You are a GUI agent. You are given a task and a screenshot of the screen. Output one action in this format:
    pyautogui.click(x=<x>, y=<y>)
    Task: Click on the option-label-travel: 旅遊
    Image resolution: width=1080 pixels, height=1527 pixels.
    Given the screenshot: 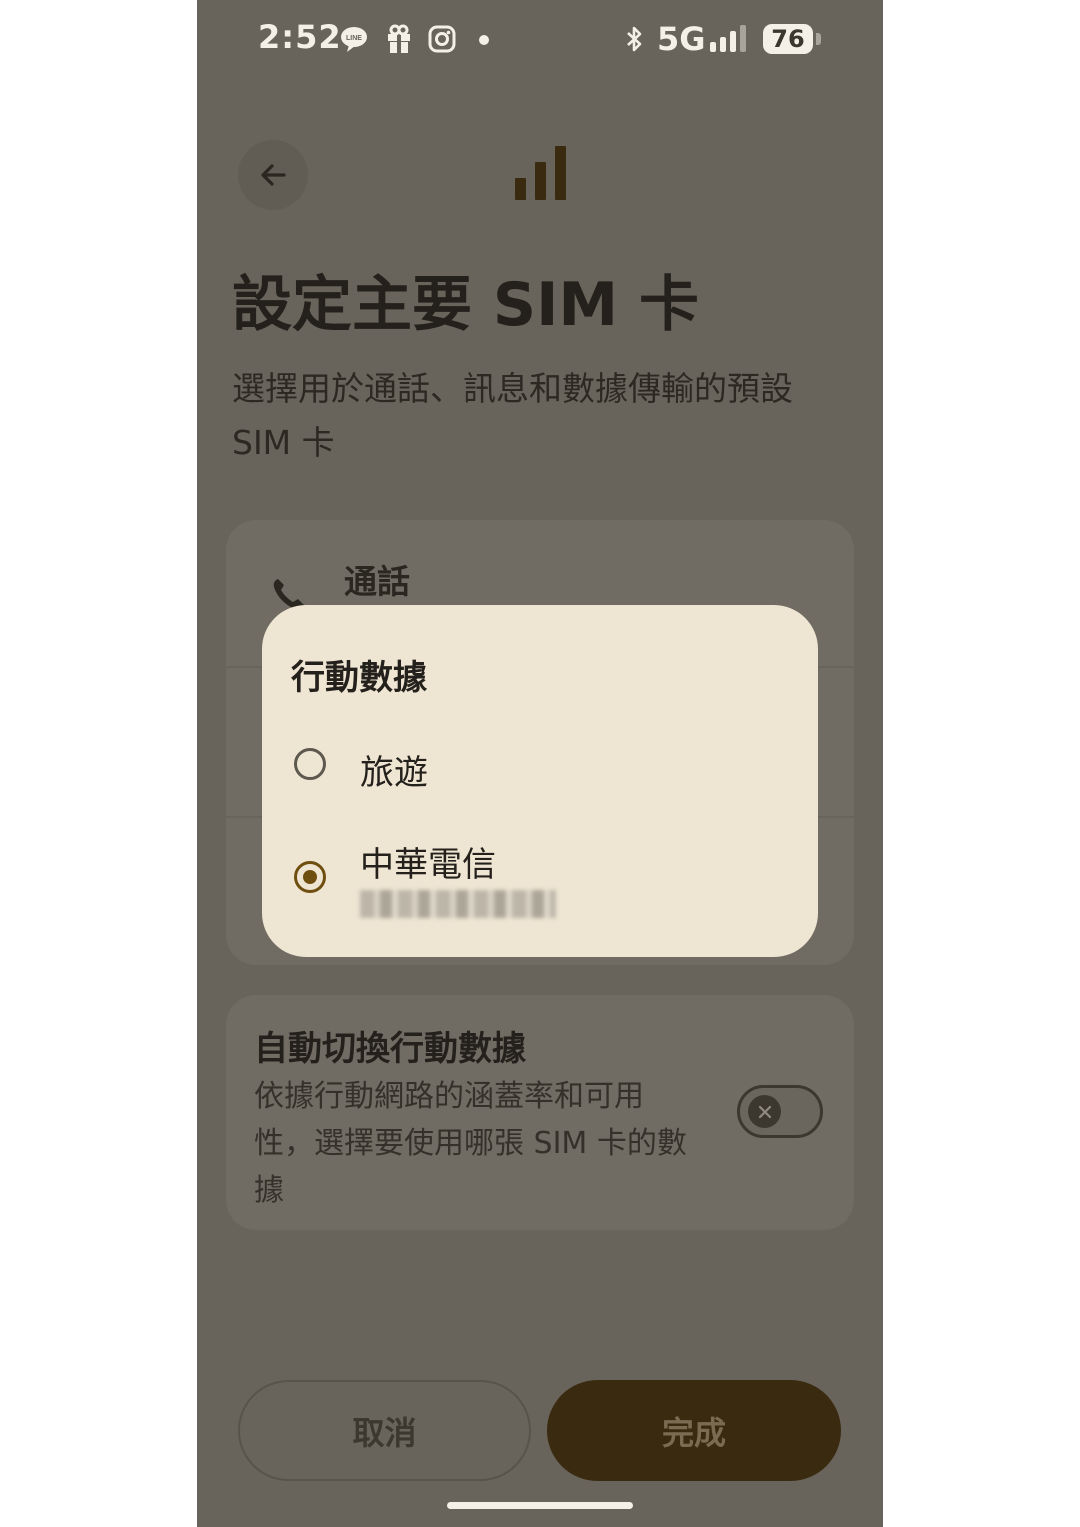 What is the action you would take?
    pyautogui.click(x=394, y=769)
    